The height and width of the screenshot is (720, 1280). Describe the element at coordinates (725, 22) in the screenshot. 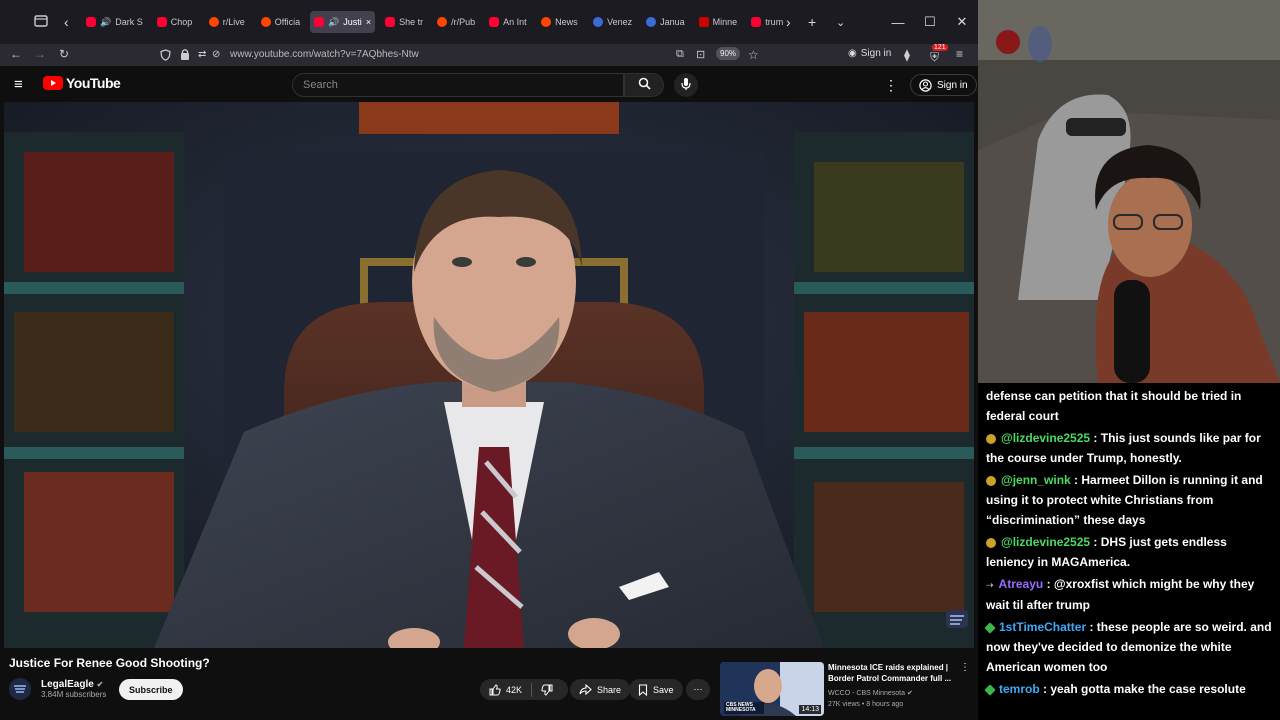

I see `tab-label: Minne` at that location.